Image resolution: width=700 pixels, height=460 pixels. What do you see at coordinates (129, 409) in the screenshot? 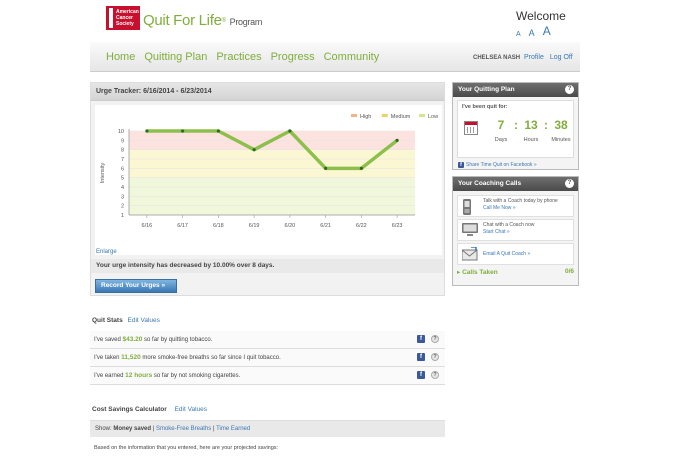
I see `calculator-title-text: Cost Savings Calculator` at bounding box center [129, 409].